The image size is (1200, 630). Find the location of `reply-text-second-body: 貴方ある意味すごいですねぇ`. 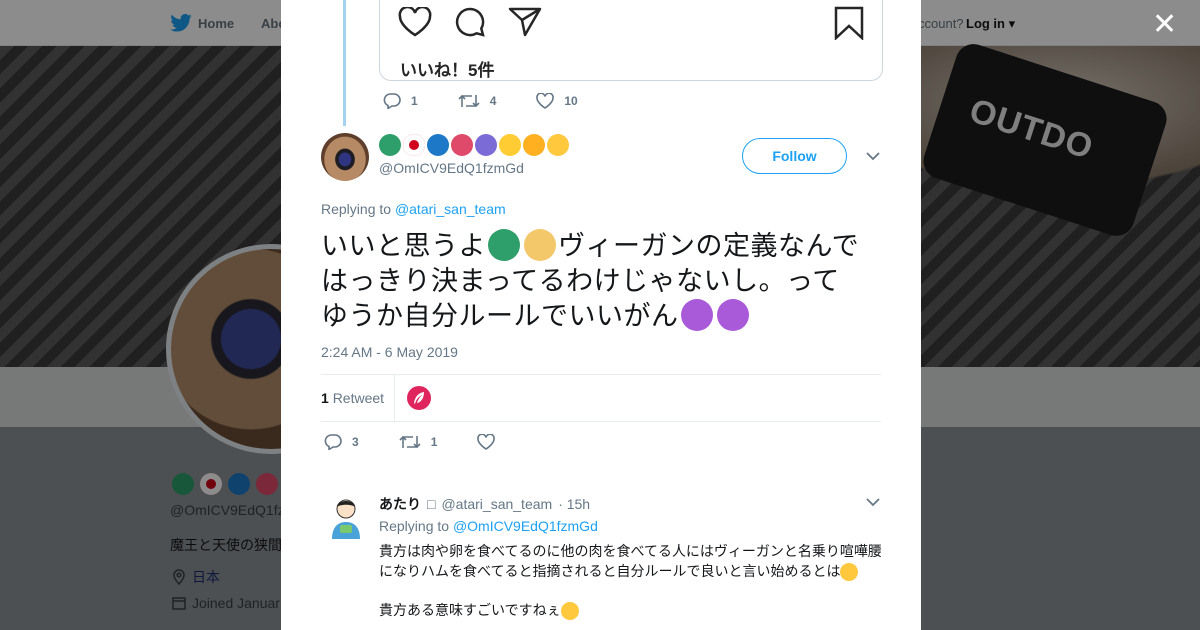

reply-text-second-body: 貴方ある意味すごいですねぇ is located at coordinates (470, 610).